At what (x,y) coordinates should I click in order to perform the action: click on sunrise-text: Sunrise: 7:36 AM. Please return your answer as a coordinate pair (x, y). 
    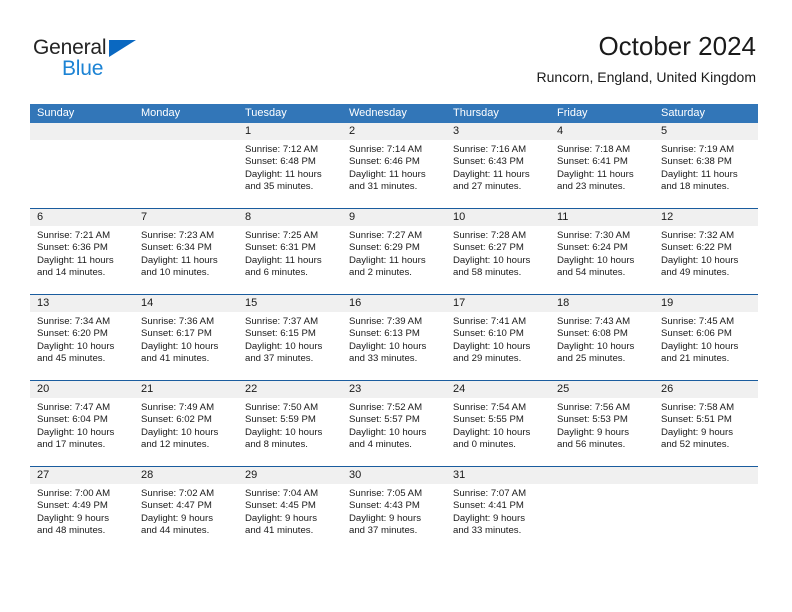
    Looking at the image, I should click on (178, 321).